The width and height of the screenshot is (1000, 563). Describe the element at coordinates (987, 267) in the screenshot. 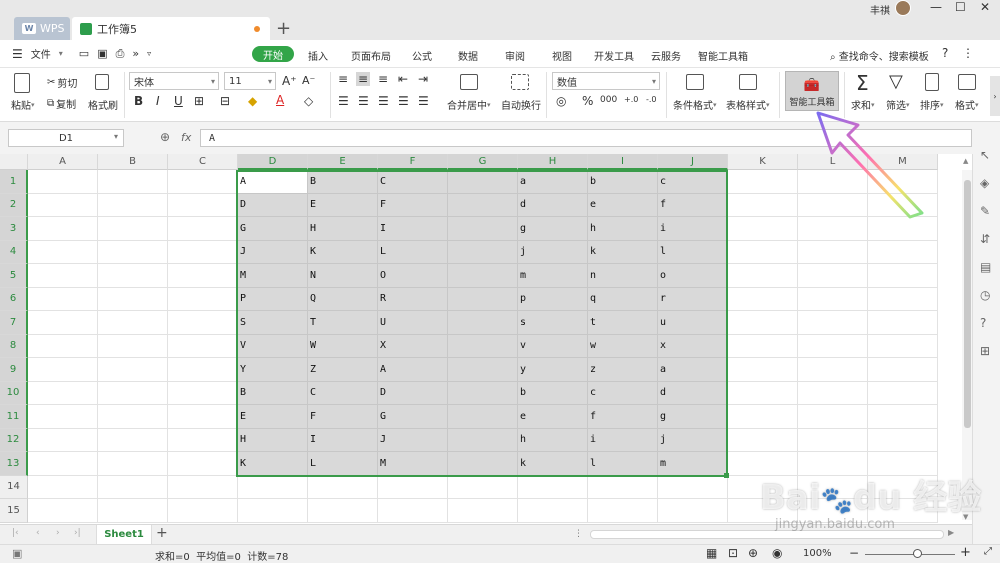

I see `backup-icon: ▤` at that location.